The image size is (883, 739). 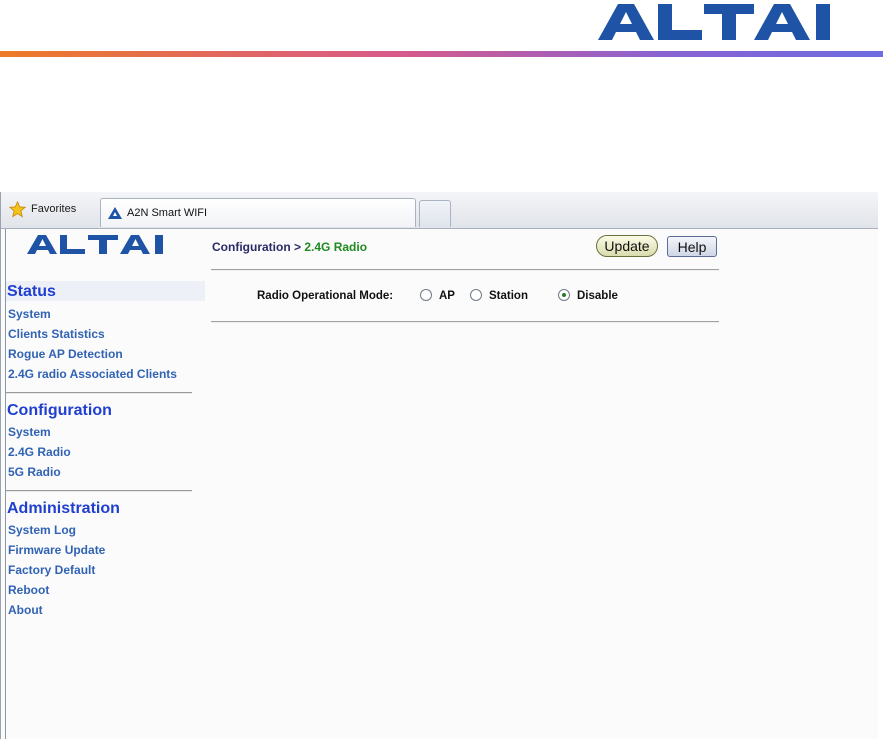 I want to click on radio-ap, so click(x=426, y=295).